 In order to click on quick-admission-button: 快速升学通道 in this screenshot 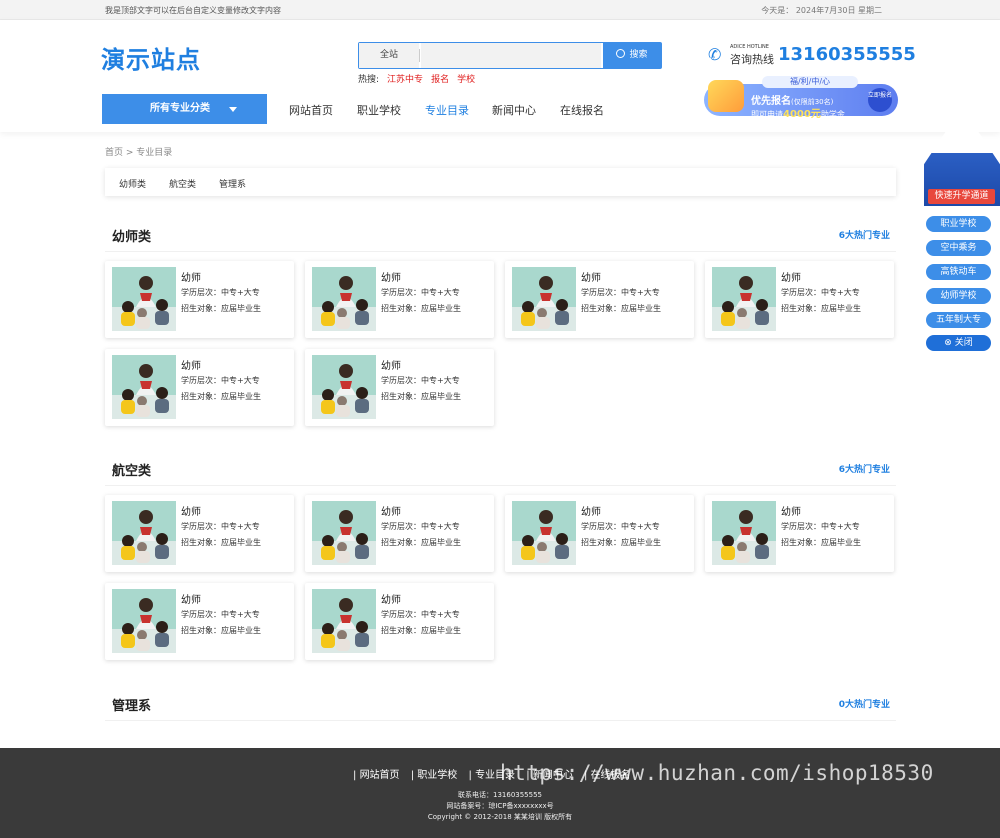, I will do `click(961, 196)`.